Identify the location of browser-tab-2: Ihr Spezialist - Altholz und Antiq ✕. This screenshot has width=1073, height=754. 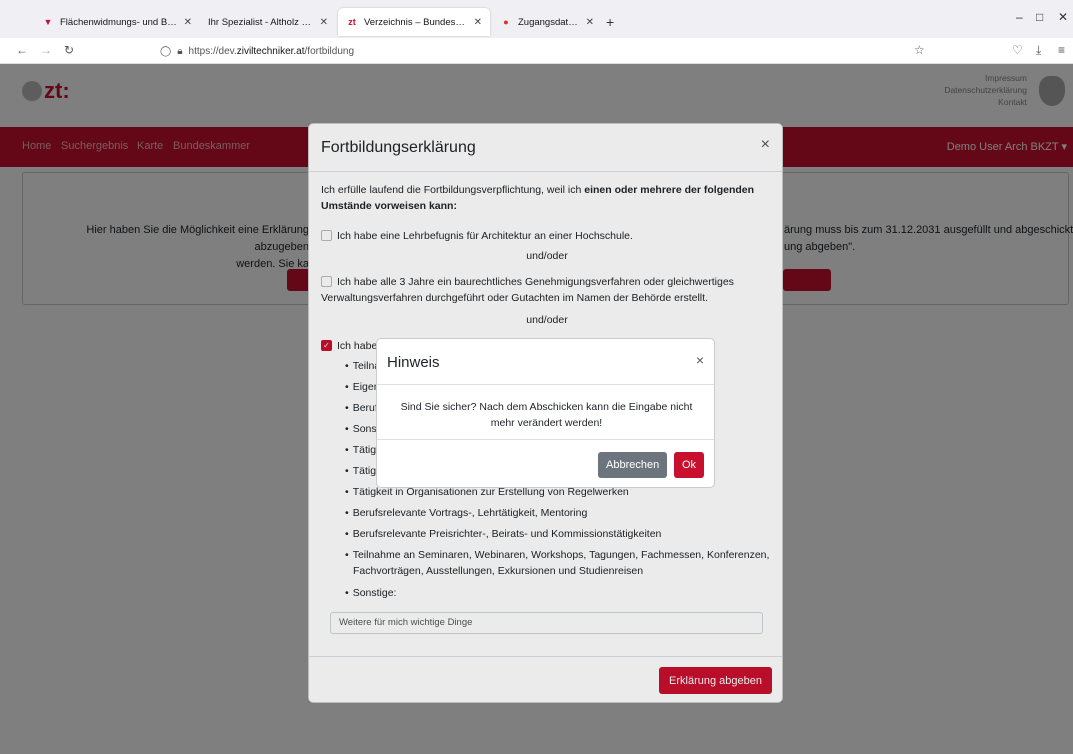
(268, 22).